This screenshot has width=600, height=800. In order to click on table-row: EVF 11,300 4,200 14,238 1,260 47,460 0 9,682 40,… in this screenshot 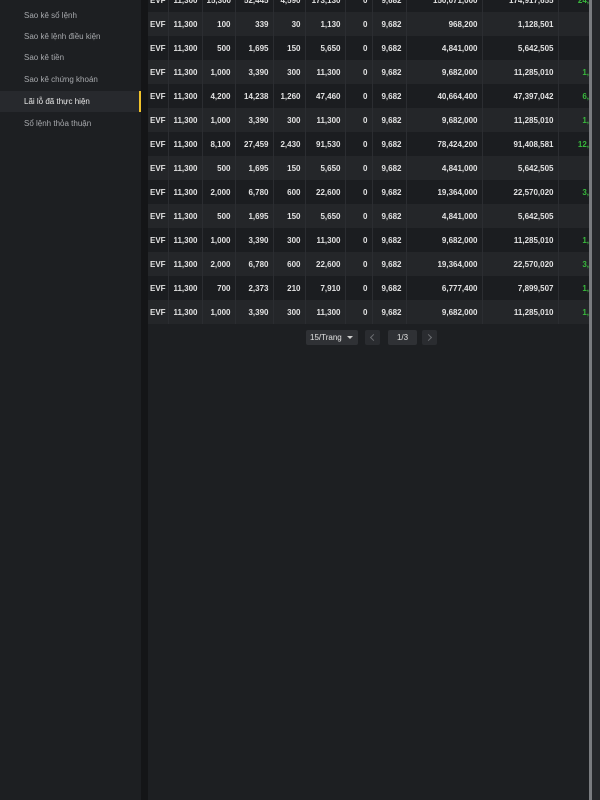, I will do `click(369, 96)`.